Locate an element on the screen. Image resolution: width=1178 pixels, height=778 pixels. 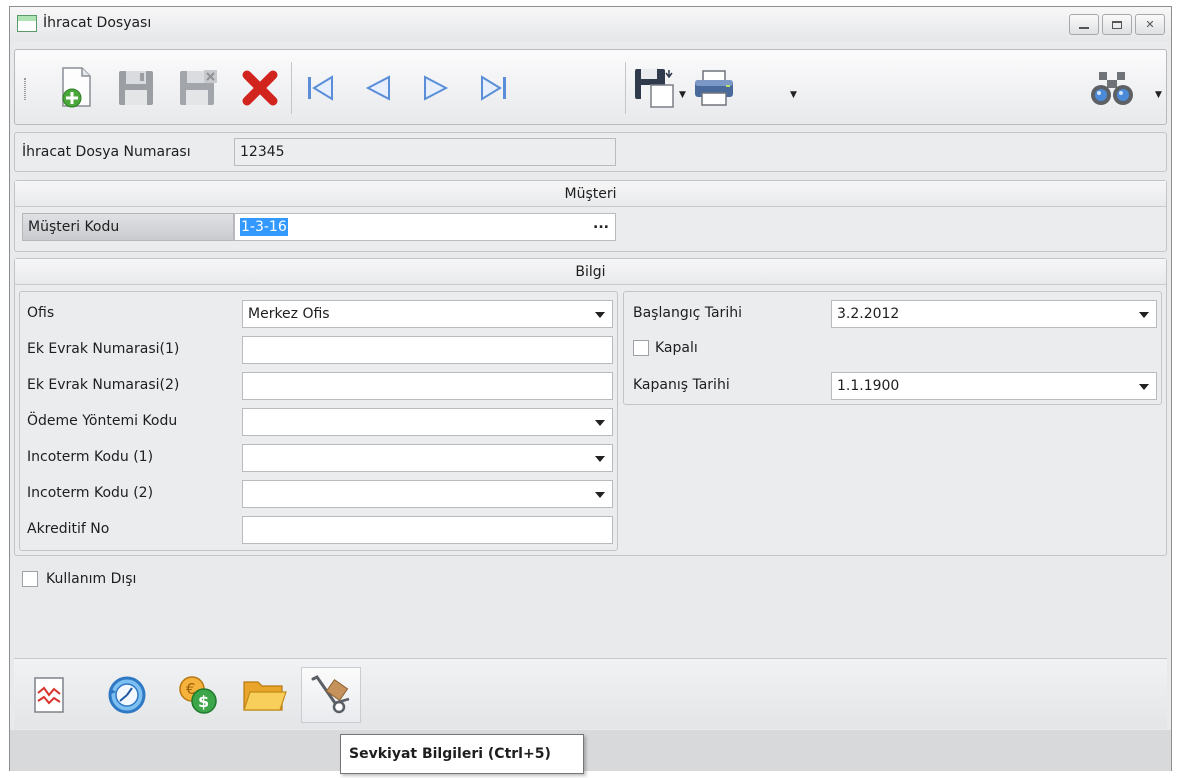
letter-of-credit-label: Akreditif No is located at coordinates (68, 529).